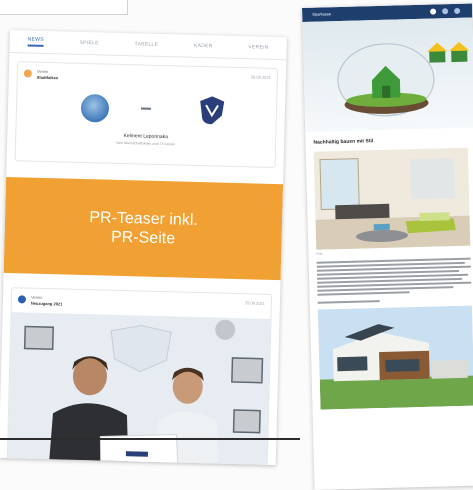  What do you see at coordinates (445, 11) in the screenshot?
I see `share-icon` at bounding box center [445, 11].